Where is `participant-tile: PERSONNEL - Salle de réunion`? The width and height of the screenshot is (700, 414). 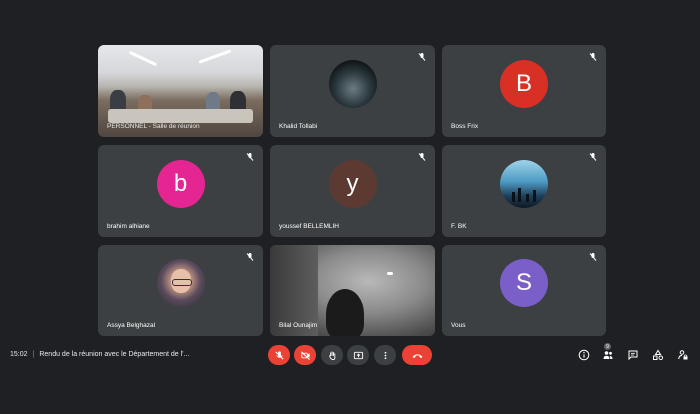
participant-tile: PERSONNEL - Salle de réunion is located at coordinates (180, 91).